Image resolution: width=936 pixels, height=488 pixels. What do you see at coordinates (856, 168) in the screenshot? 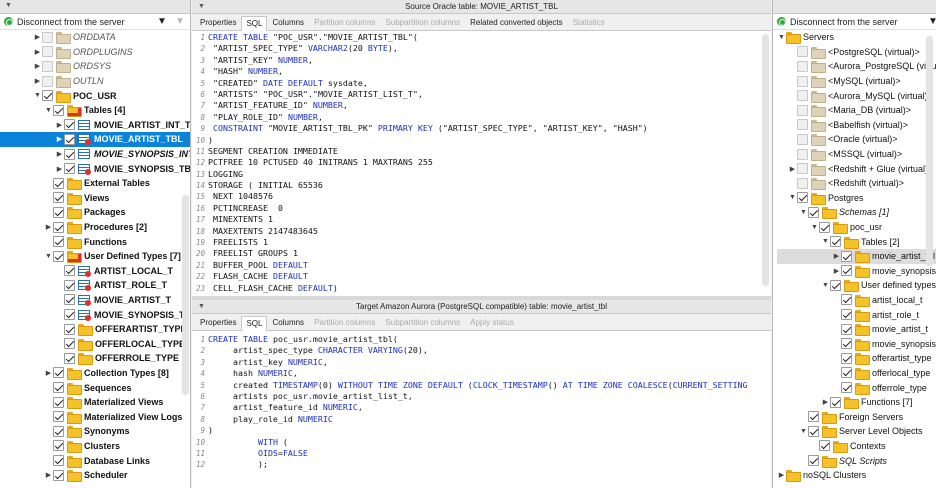
I see `tree-item-redshift-glue-virtual: ▶ <Redshift + Glue (virtual)>` at bounding box center [856, 168].